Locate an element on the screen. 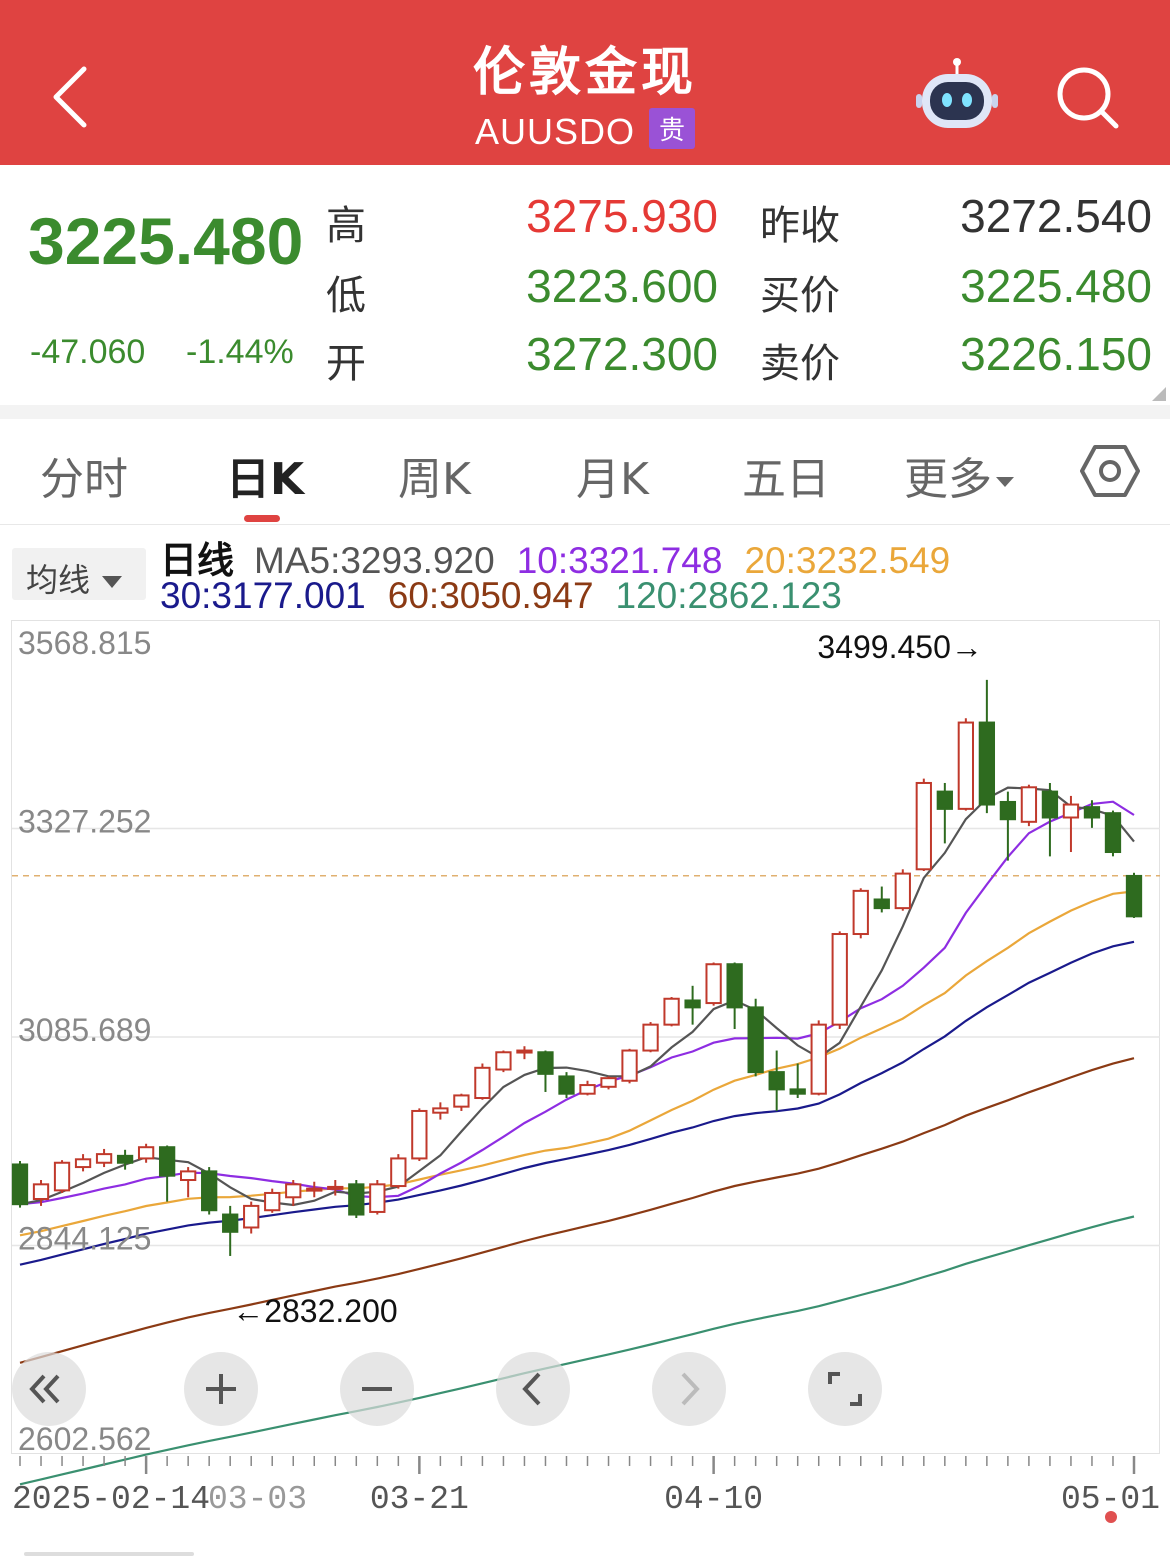 This screenshot has width=1170, height=1556. y-tick-label: 2844.125 is located at coordinates (84, 1239).